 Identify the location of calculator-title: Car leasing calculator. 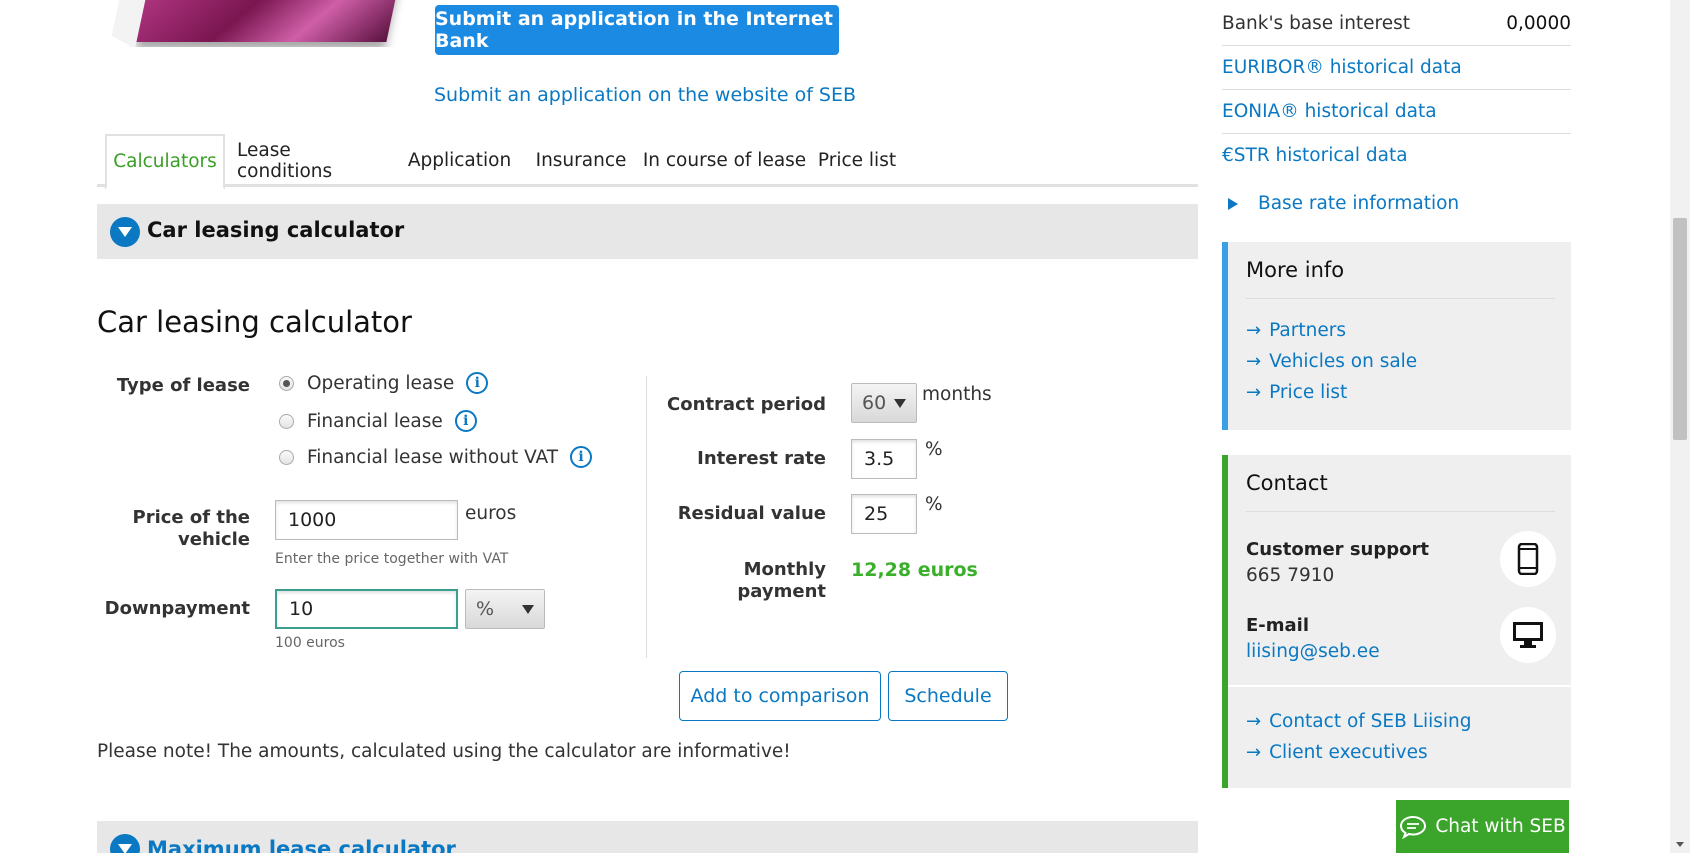
(254, 322).